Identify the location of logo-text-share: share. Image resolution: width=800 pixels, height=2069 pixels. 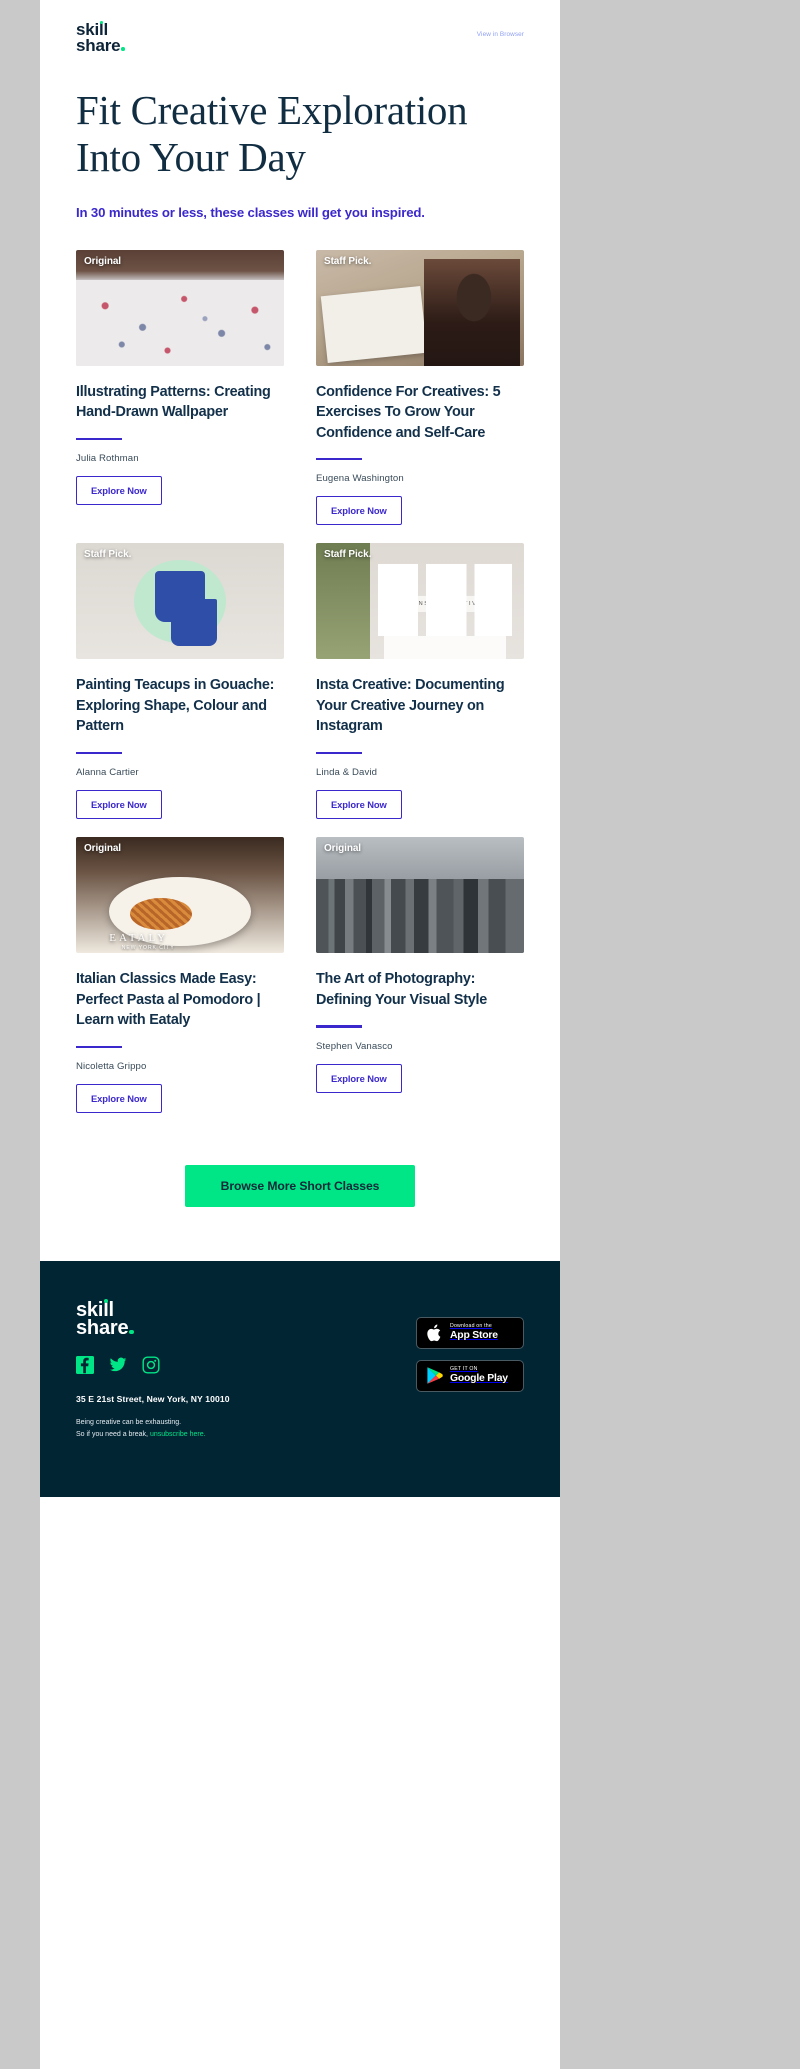
(98, 45).